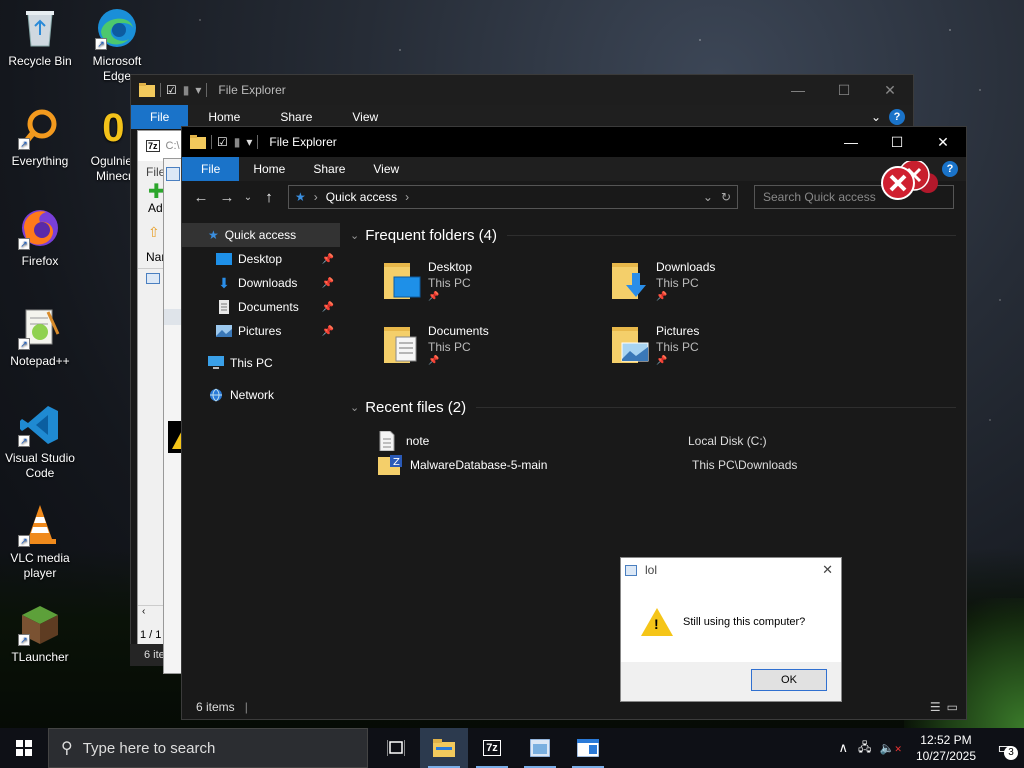 The image size is (1024, 768). Describe the element at coordinates (248, 197) in the screenshot. I see `recent-locations-icon: ⌄` at that location.